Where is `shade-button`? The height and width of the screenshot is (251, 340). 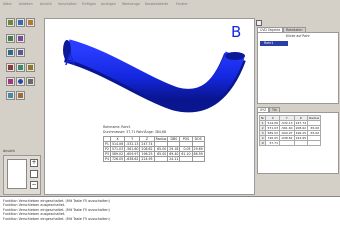
shade-button is located at coordinates (30, 81).